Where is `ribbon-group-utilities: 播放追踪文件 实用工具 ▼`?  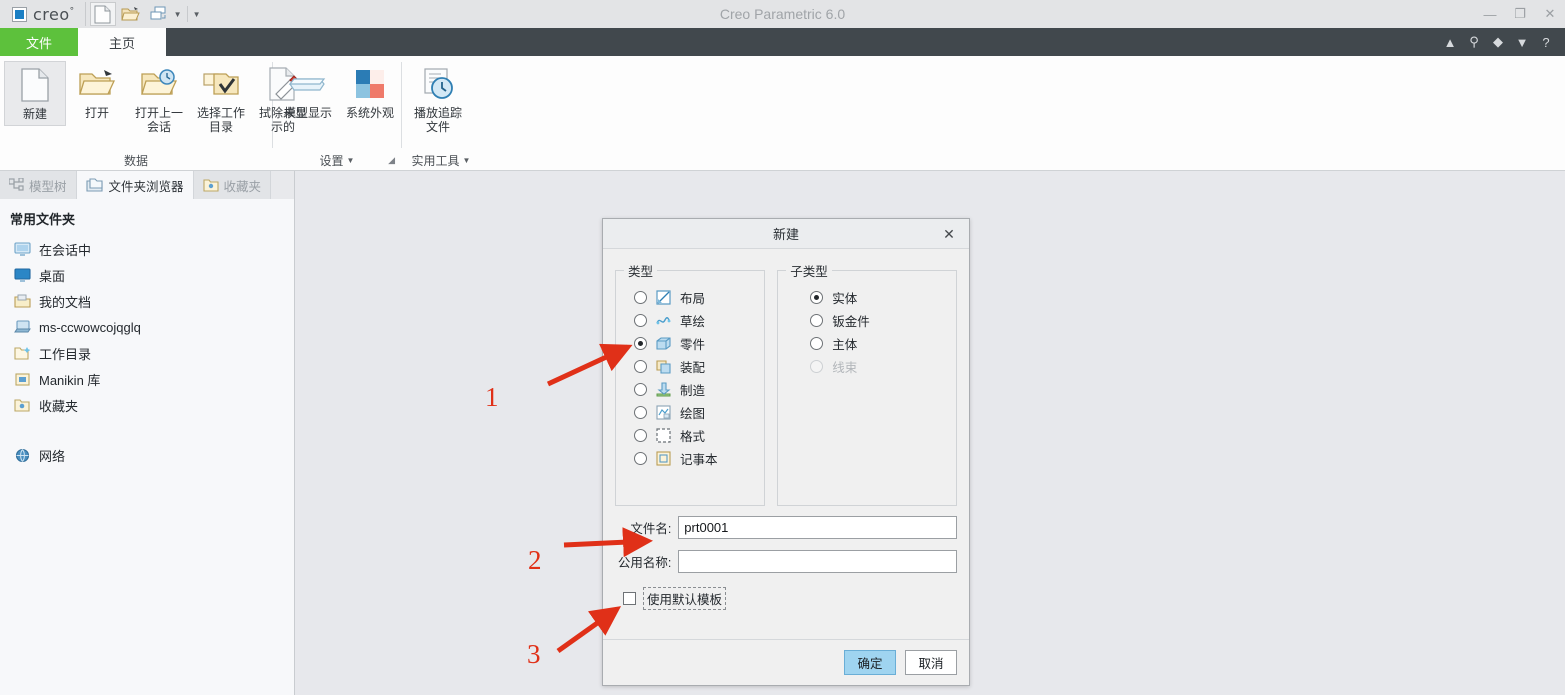
ribbon-group-utilities: 播放追踪文件 实用工具 ▼ is located at coordinates (441, 113).